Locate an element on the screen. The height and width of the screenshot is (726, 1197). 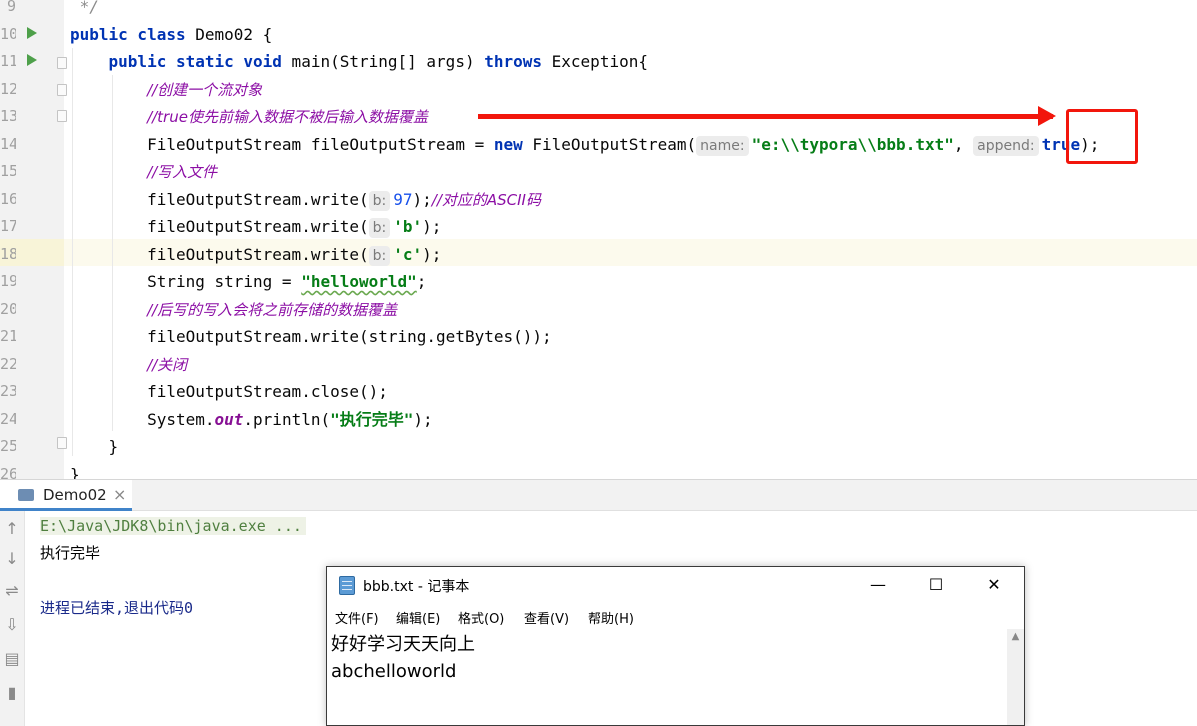
code-line: 15 //写入文件 is located at coordinates (598, 171).